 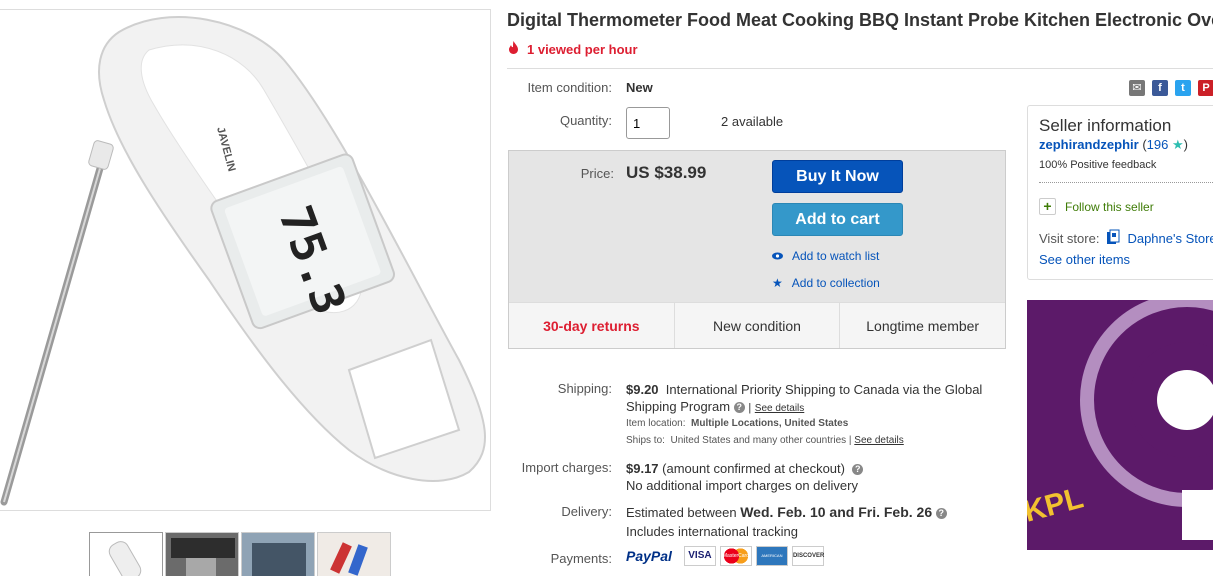 I want to click on follow-label: Follow this seller, so click(x=1109, y=206).